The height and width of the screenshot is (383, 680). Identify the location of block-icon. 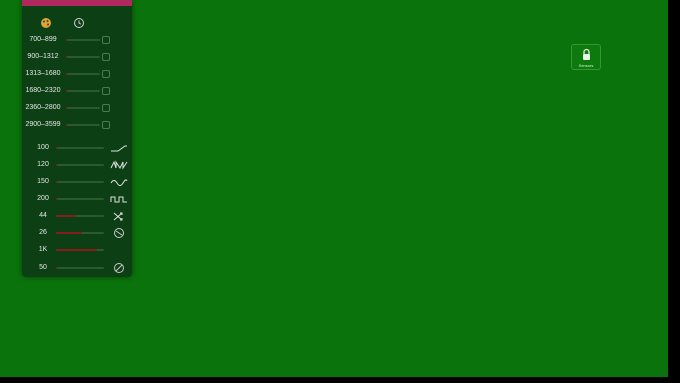
(119, 268).